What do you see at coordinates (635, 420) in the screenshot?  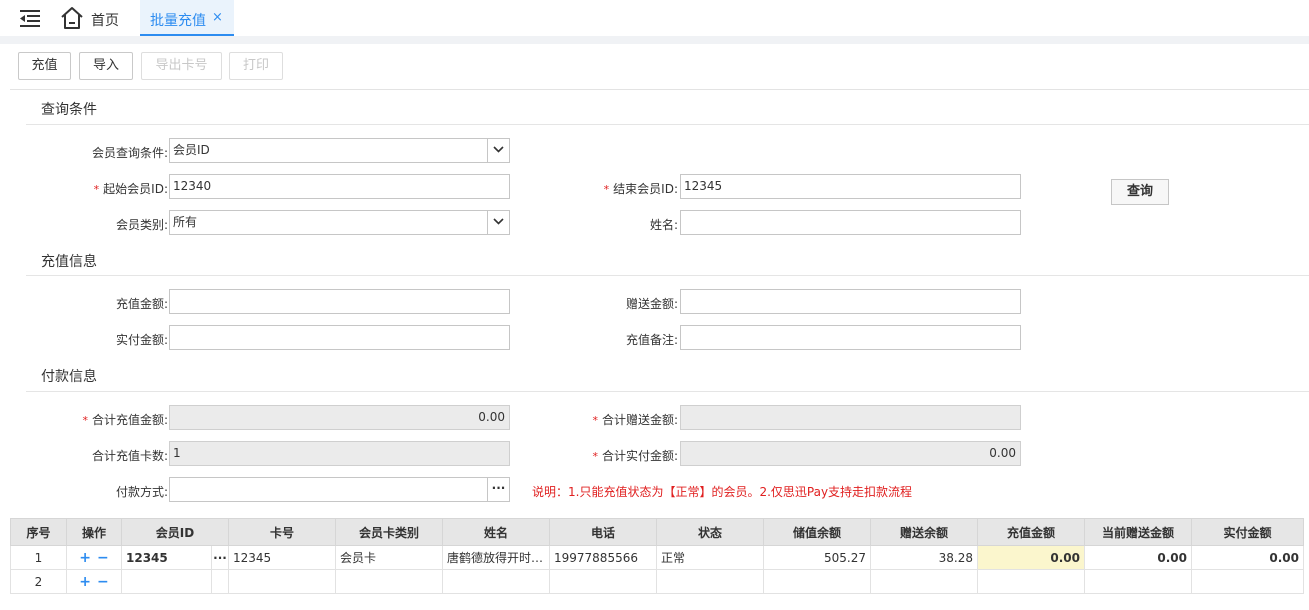 I see `total-gift-label: * 合计赠送金额:` at bounding box center [635, 420].